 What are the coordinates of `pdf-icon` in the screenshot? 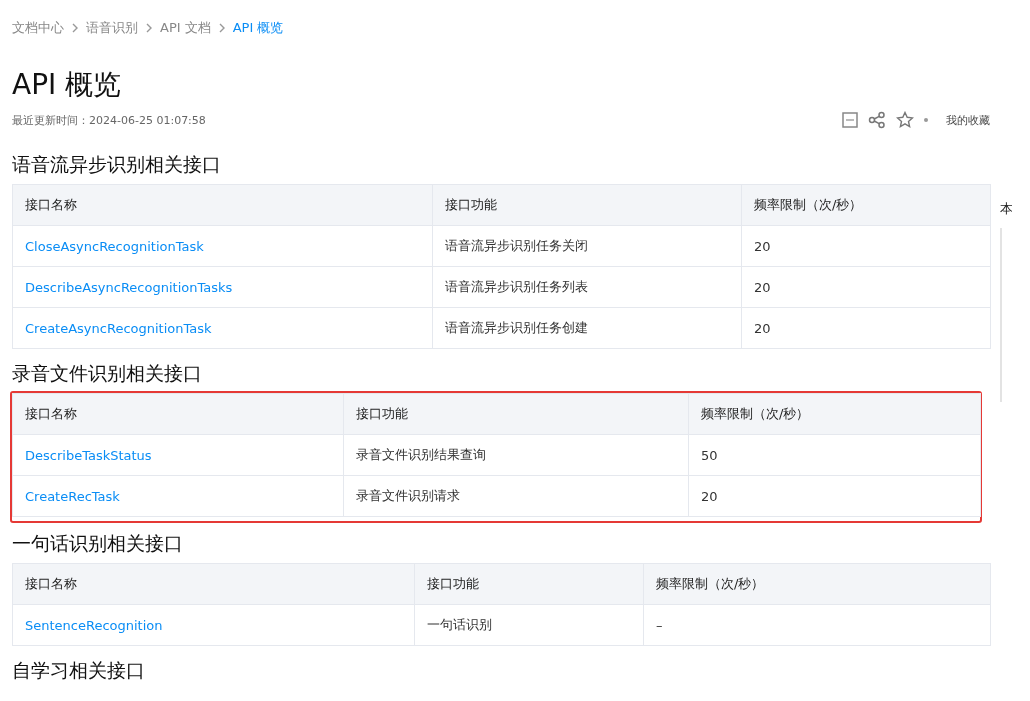 It's located at (850, 120).